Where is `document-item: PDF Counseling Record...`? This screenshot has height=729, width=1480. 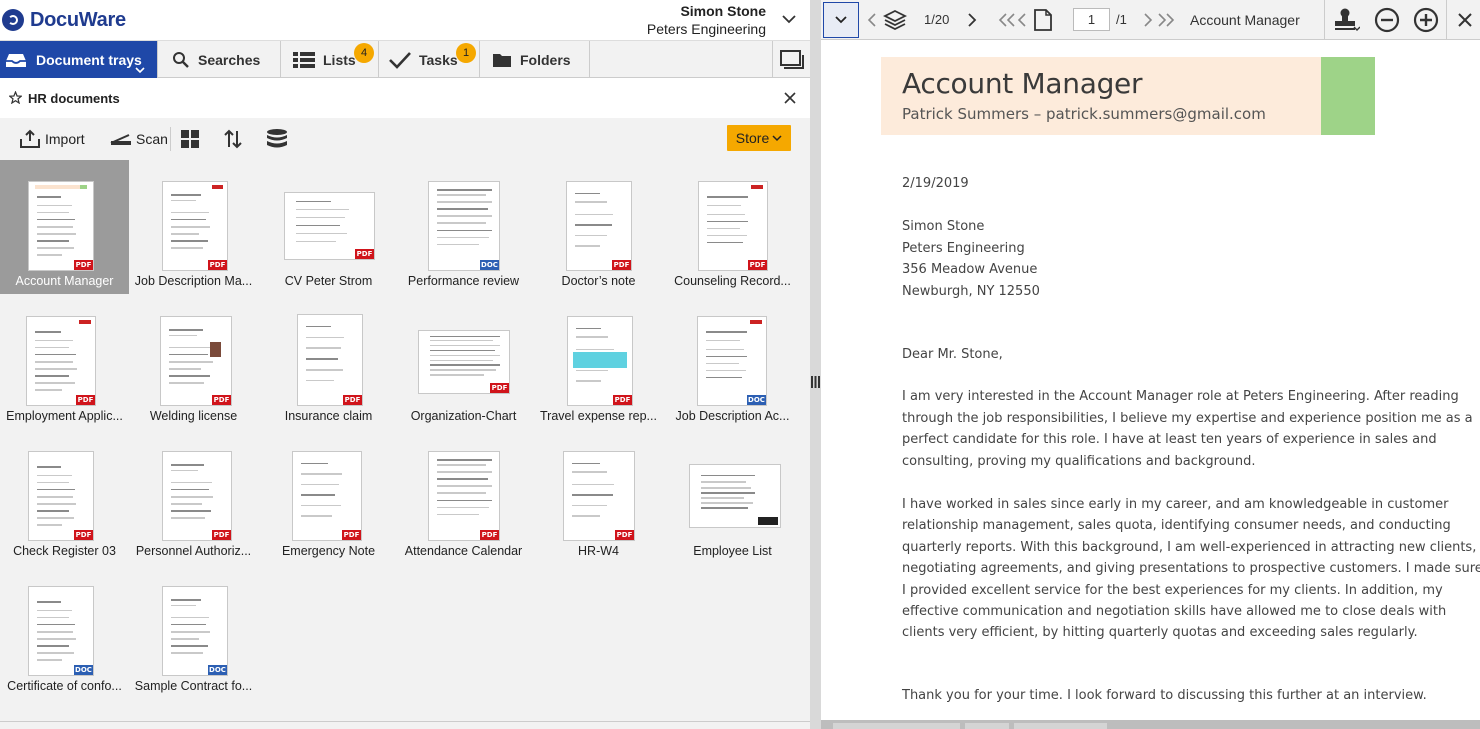 document-item: PDF Counseling Record... is located at coordinates (732, 227).